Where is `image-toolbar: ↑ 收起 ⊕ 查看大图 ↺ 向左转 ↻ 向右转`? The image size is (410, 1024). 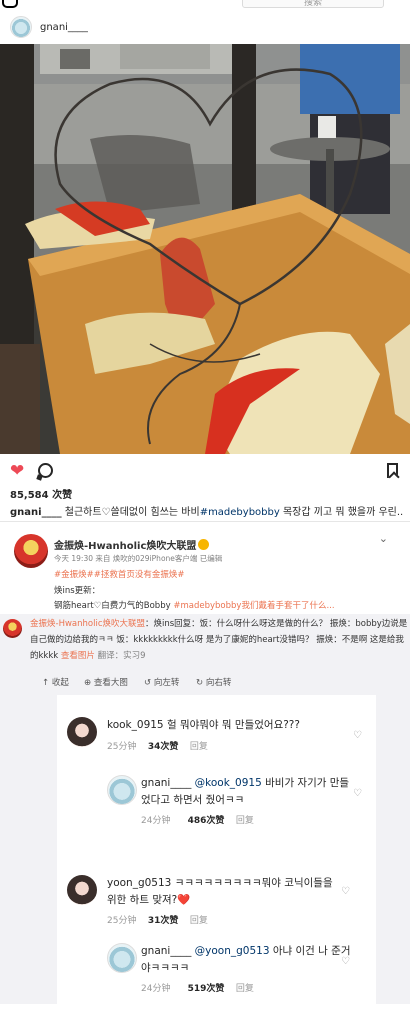 image-toolbar: ↑ 收起 ⊕ 查看大图 ↺ 向左转 ↻ 向右转 is located at coordinates (205, 684).